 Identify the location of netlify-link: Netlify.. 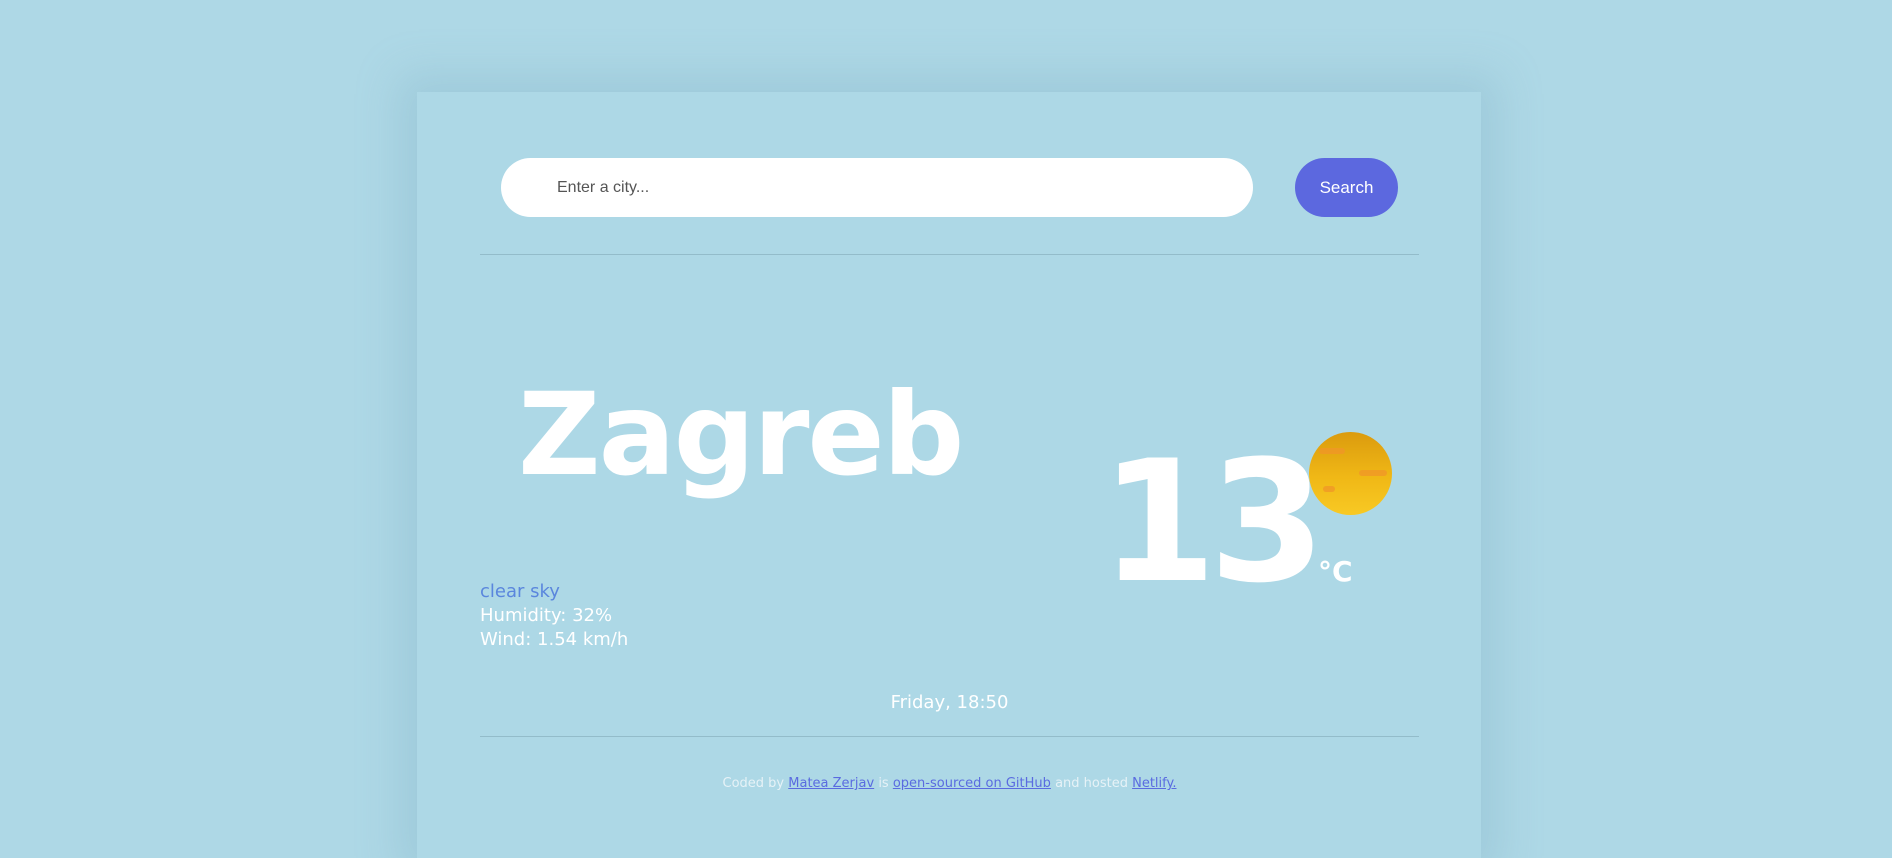
(1154, 783).